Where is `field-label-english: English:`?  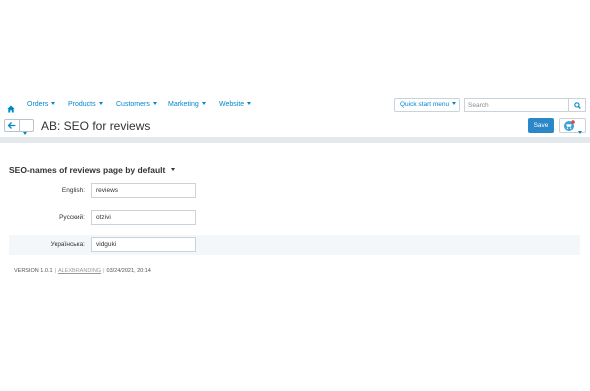
field-label-english: English: is located at coordinates (73, 190).